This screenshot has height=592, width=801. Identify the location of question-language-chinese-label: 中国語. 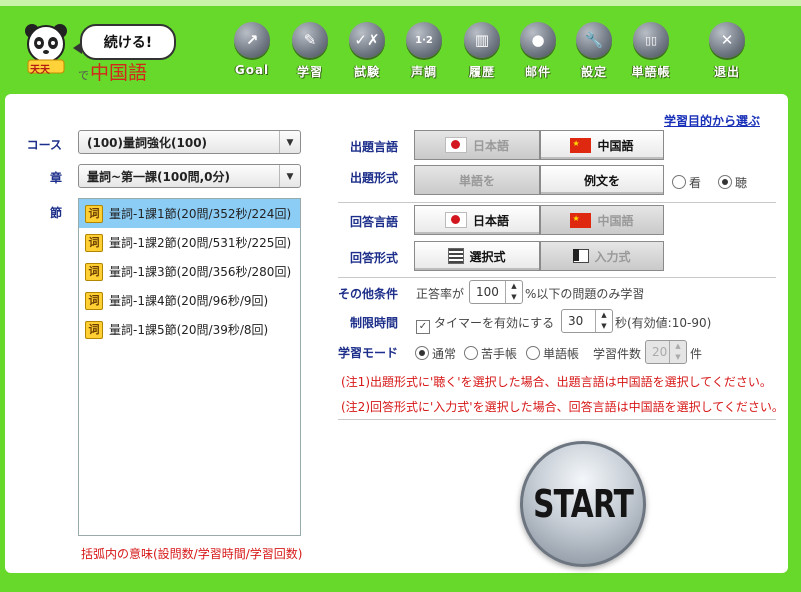
(615, 145).